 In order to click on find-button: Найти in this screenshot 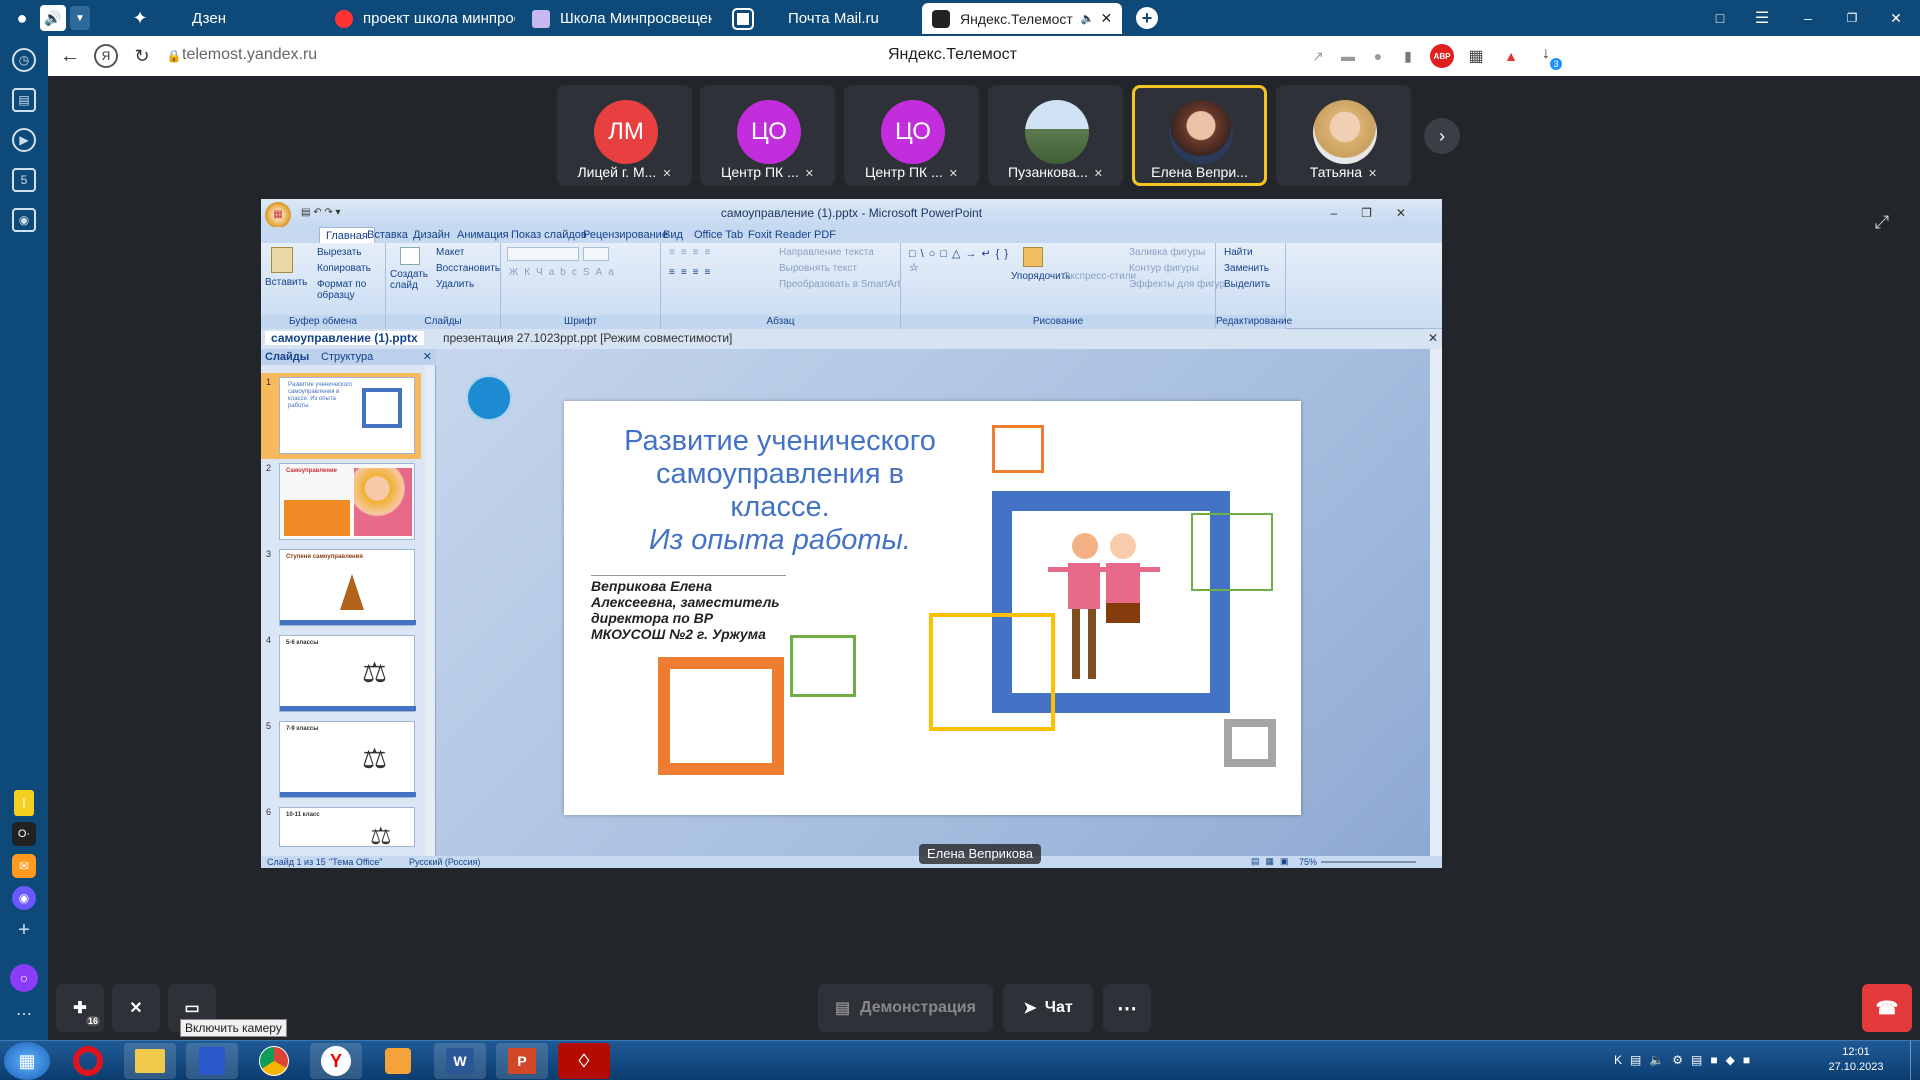, I will do `click(1238, 252)`.